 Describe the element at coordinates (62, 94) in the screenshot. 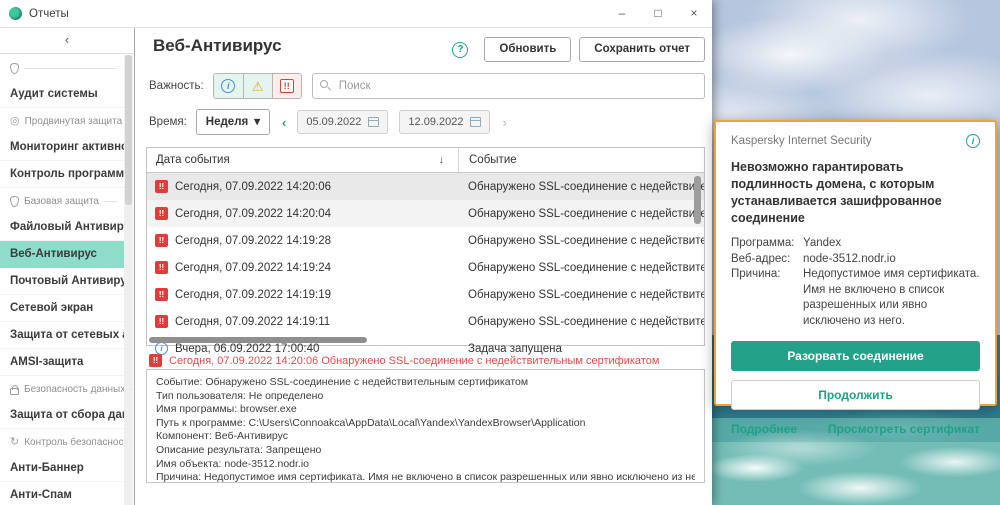

I see `sidebar-item-system-audit: Аудит системы` at that location.